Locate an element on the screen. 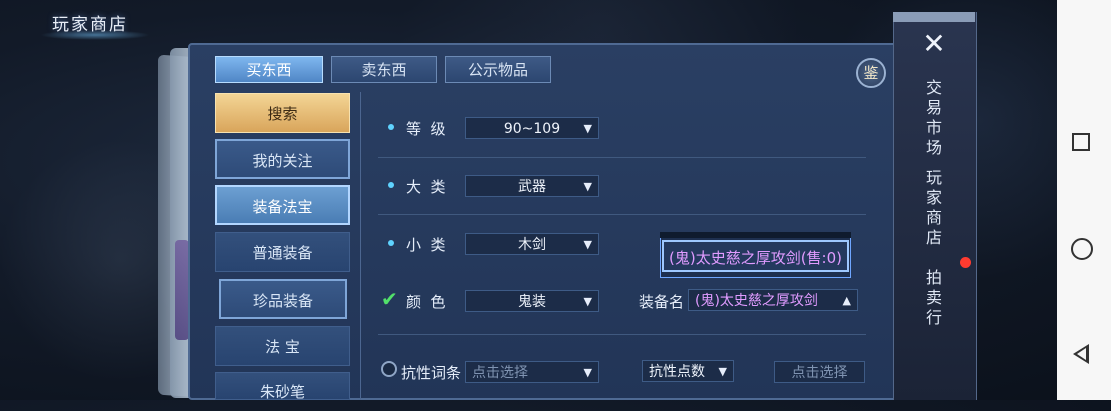  subcategory-value: 木剑 is located at coordinates (532, 245).